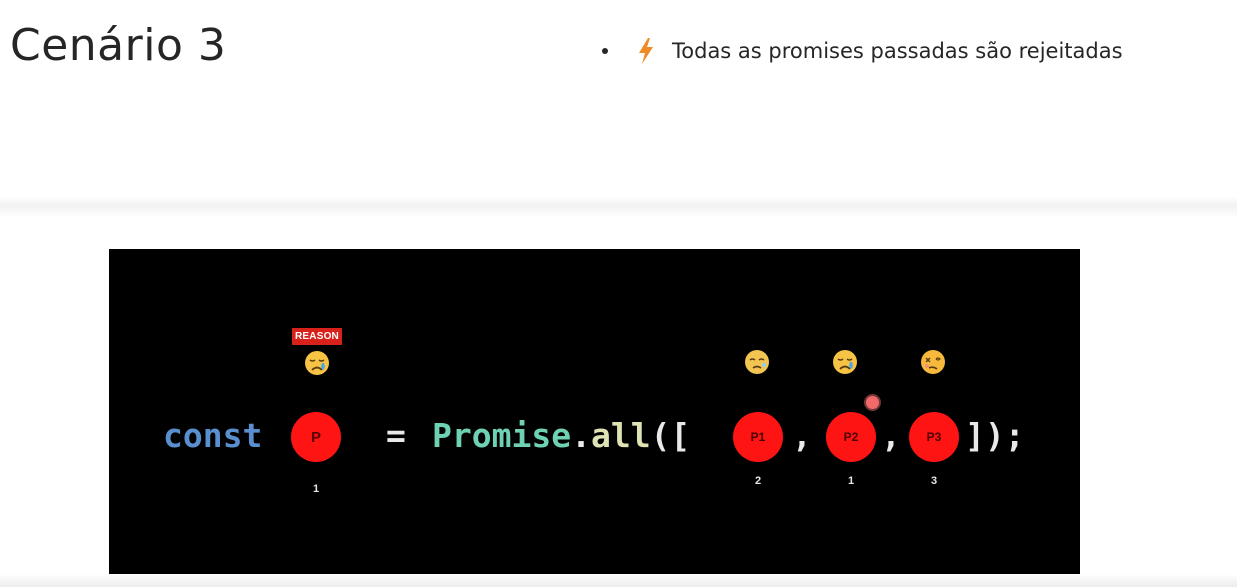  What do you see at coordinates (891, 435) in the screenshot?
I see `code-comma-2: ,` at bounding box center [891, 435].